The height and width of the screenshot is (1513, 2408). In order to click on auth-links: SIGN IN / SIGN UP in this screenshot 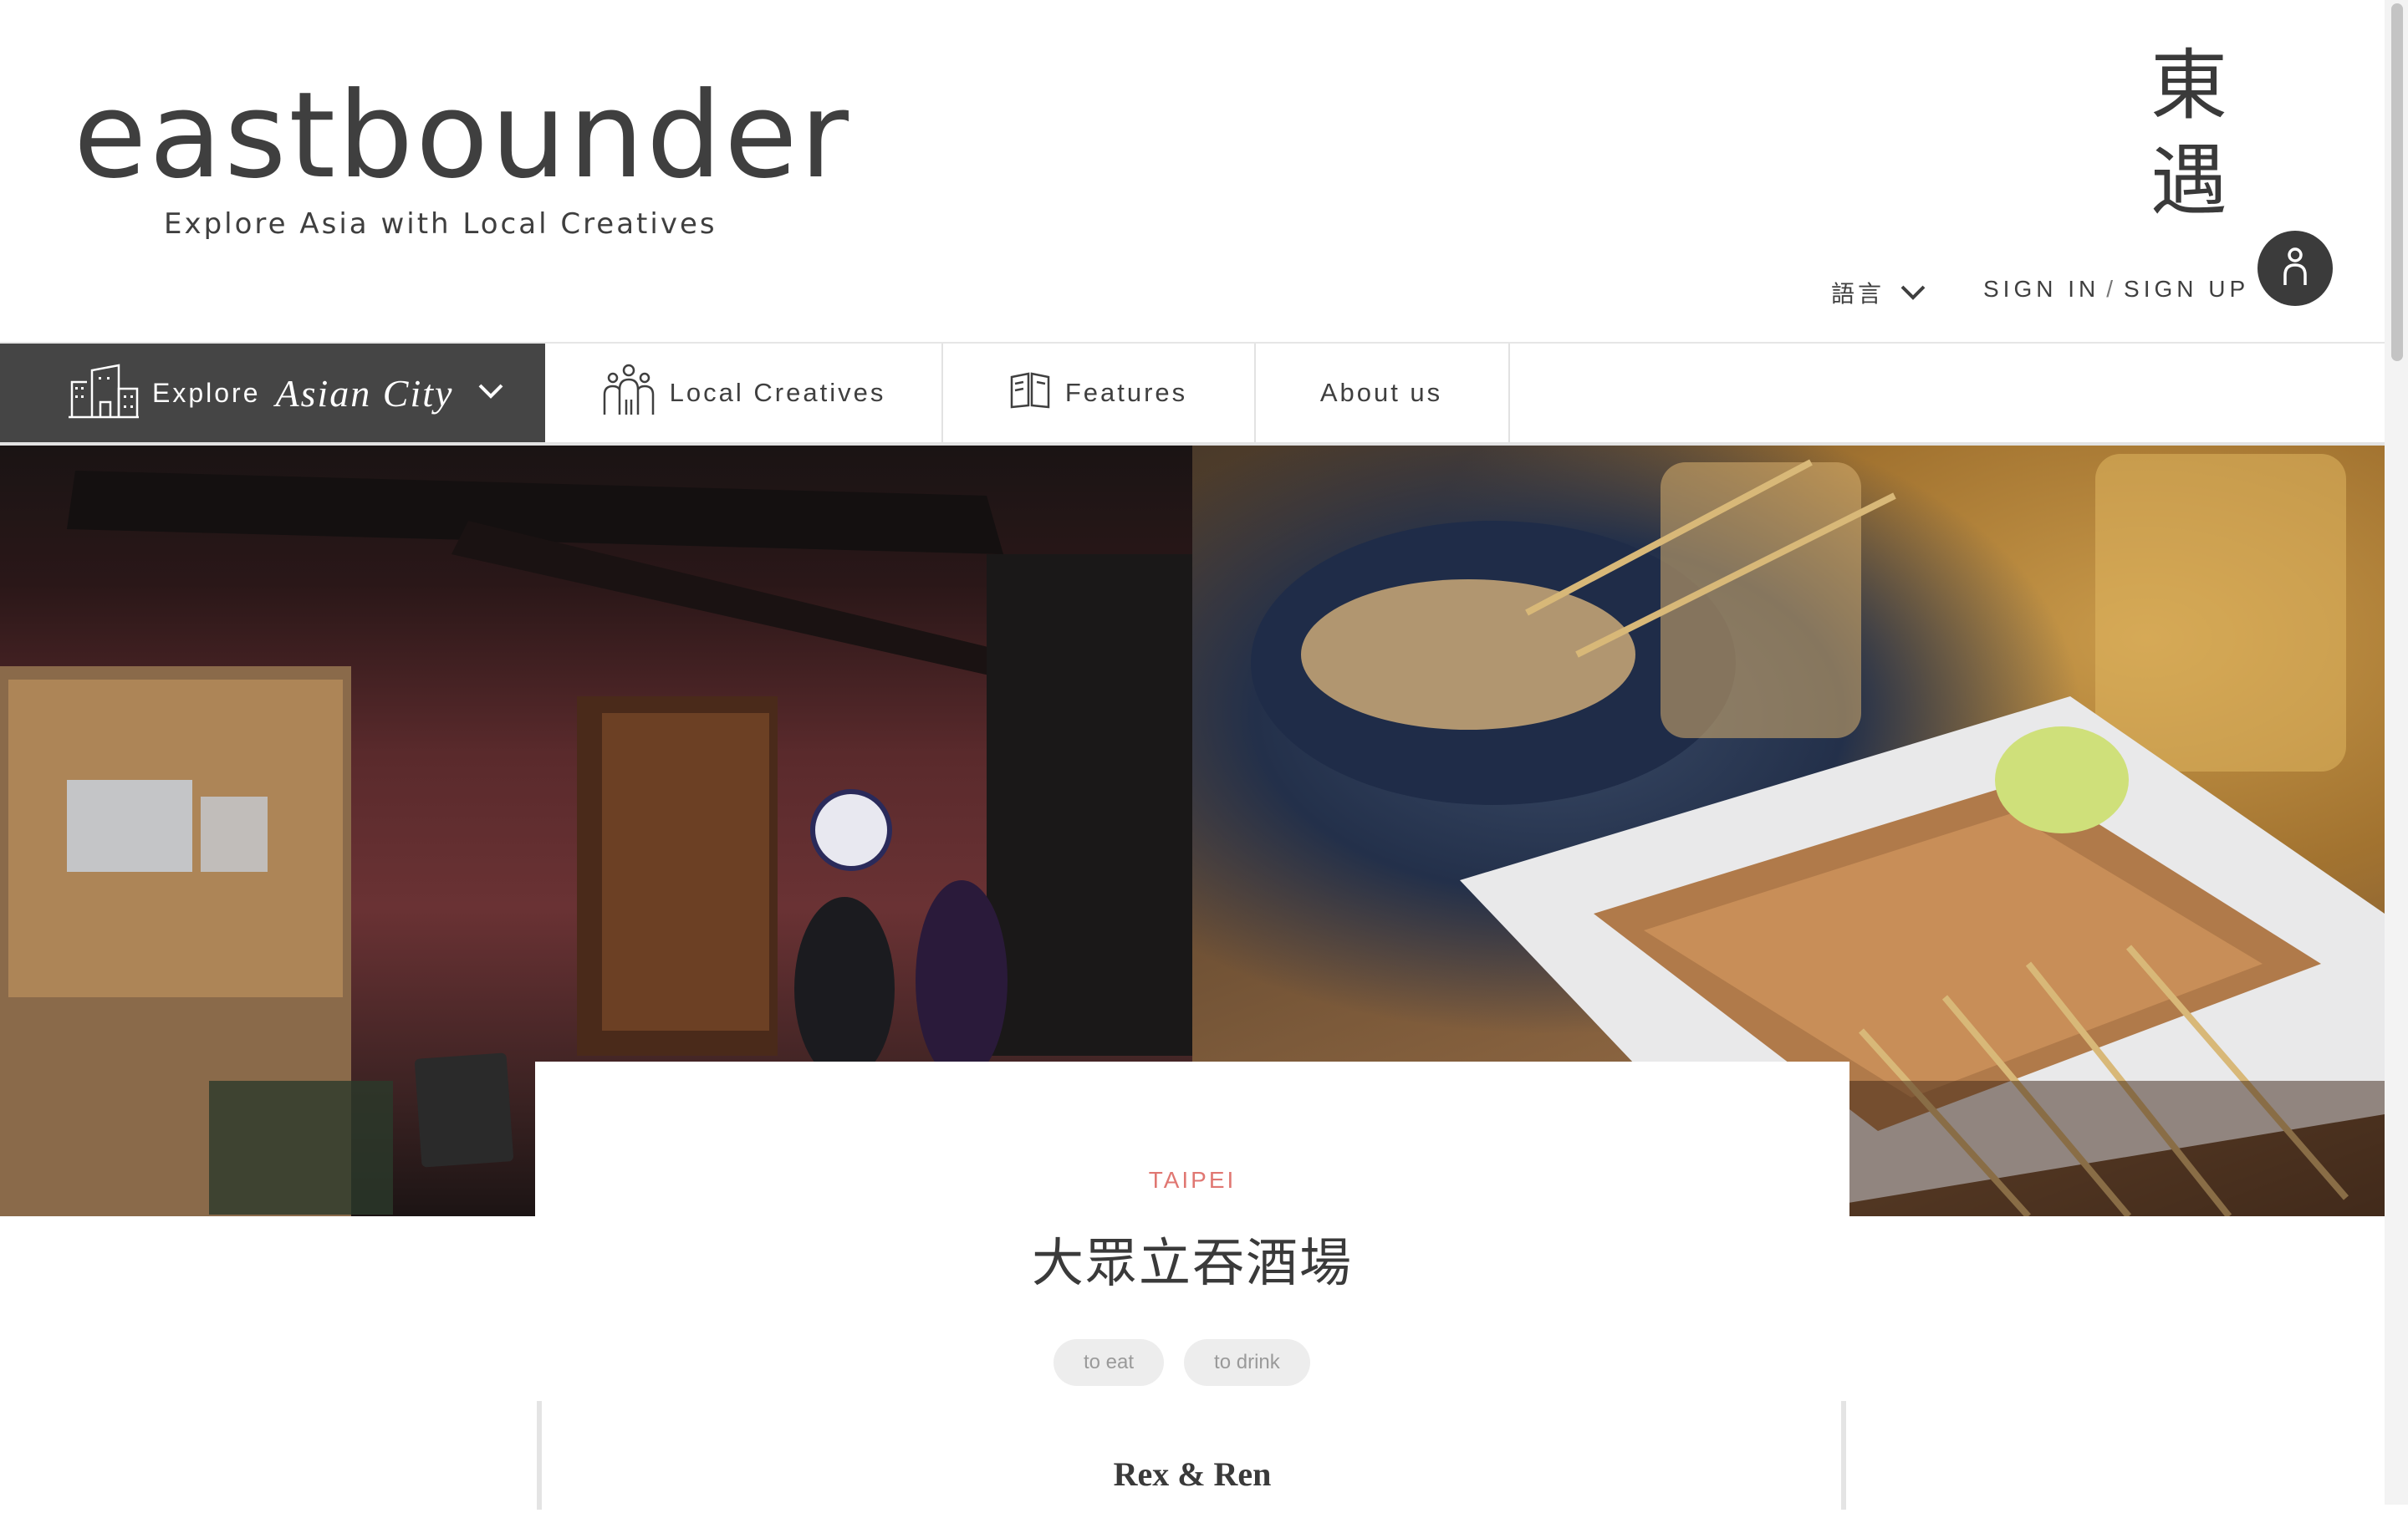, I will do `click(2116, 289)`.